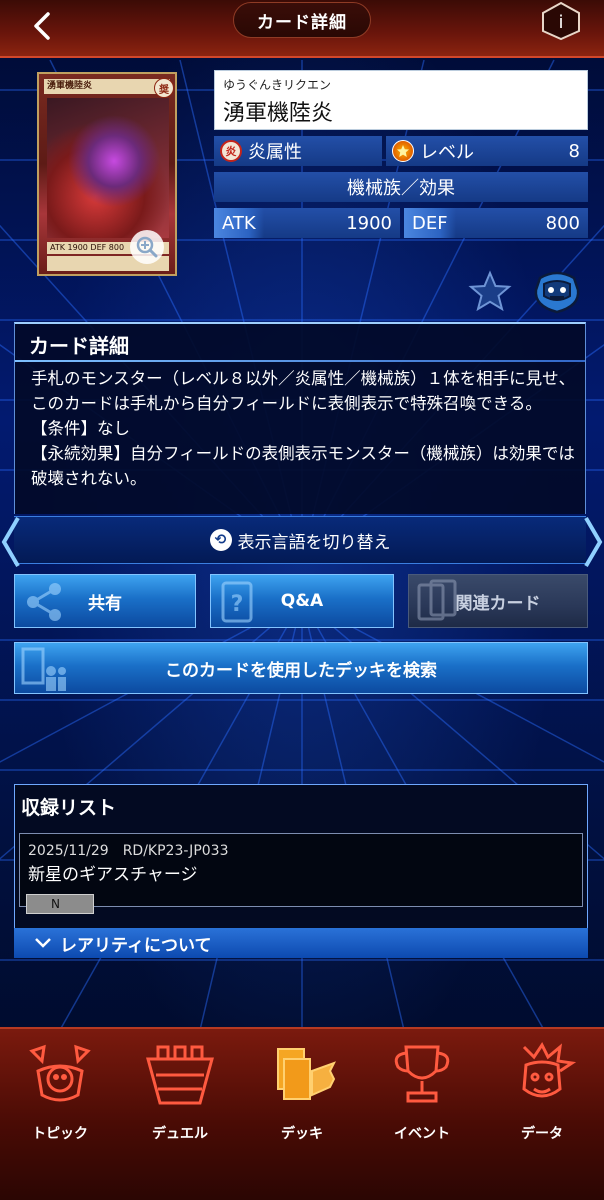 The width and height of the screenshot is (604, 1200). I want to click on type-value: 機械族／効果, so click(401, 188).